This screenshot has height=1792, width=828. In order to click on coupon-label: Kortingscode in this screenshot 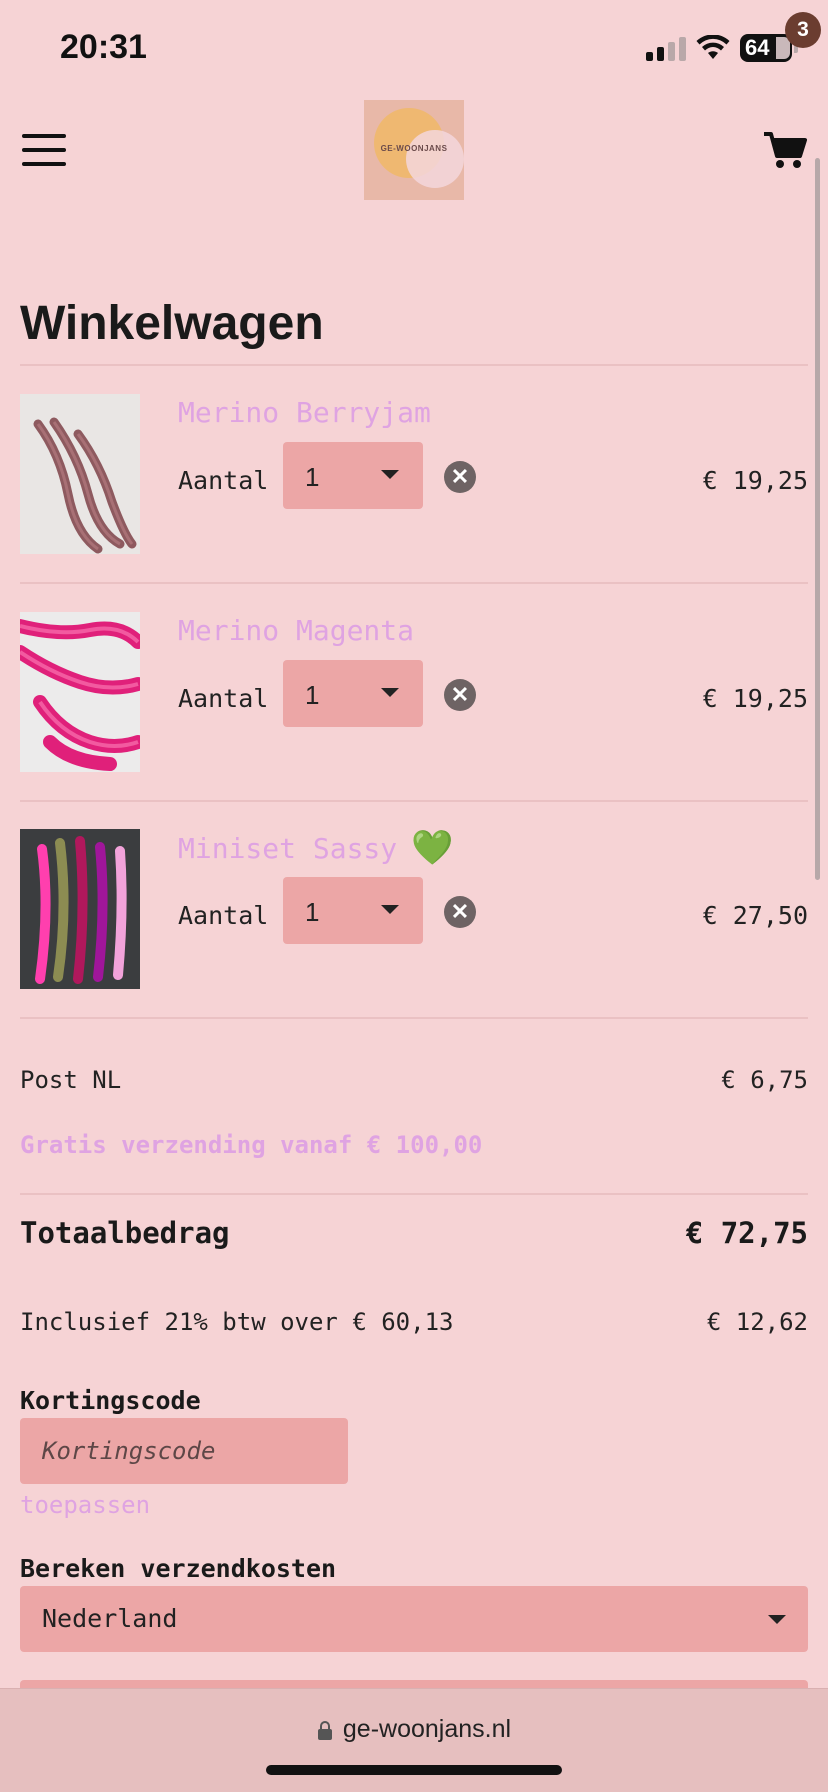, I will do `click(110, 1400)`.